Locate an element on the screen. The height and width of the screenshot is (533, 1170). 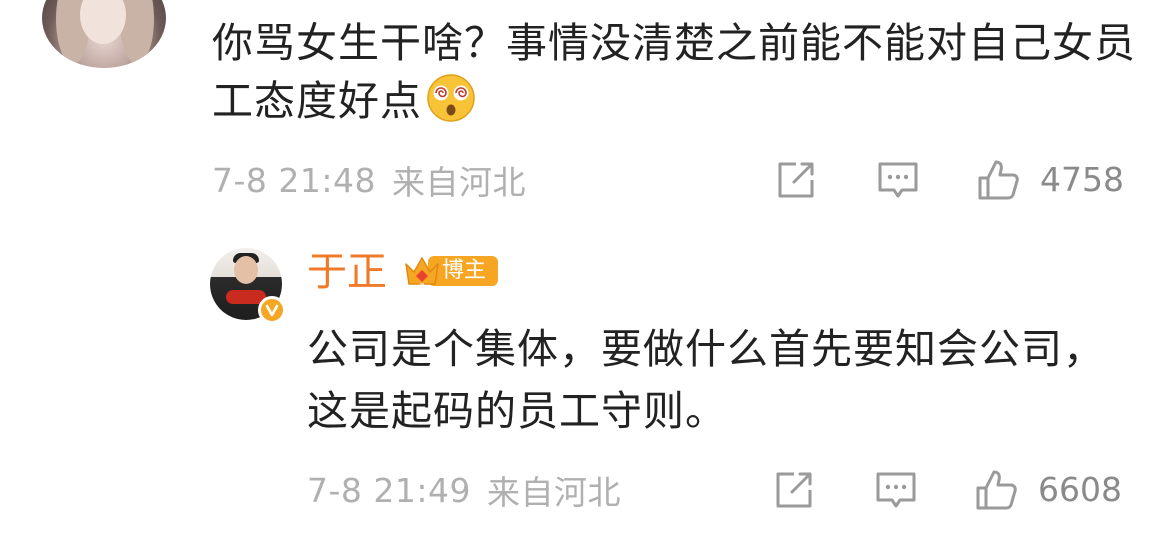
dizzy-face-emoji-icon is located at coordinates (451, 98).